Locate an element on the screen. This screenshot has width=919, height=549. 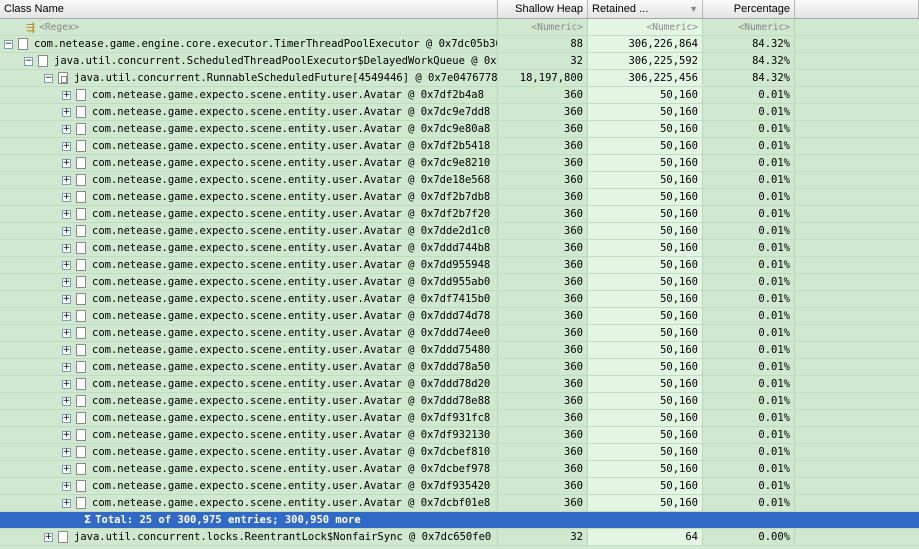
shallow-heap-cell: 88 is located at coordinates (543, 44).